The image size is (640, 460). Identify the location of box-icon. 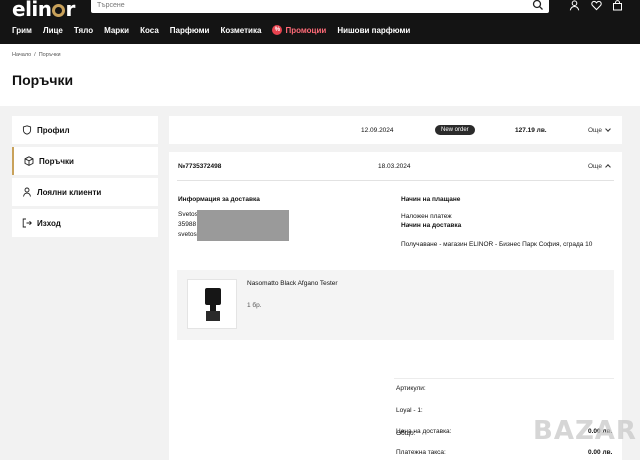
(29, 161).